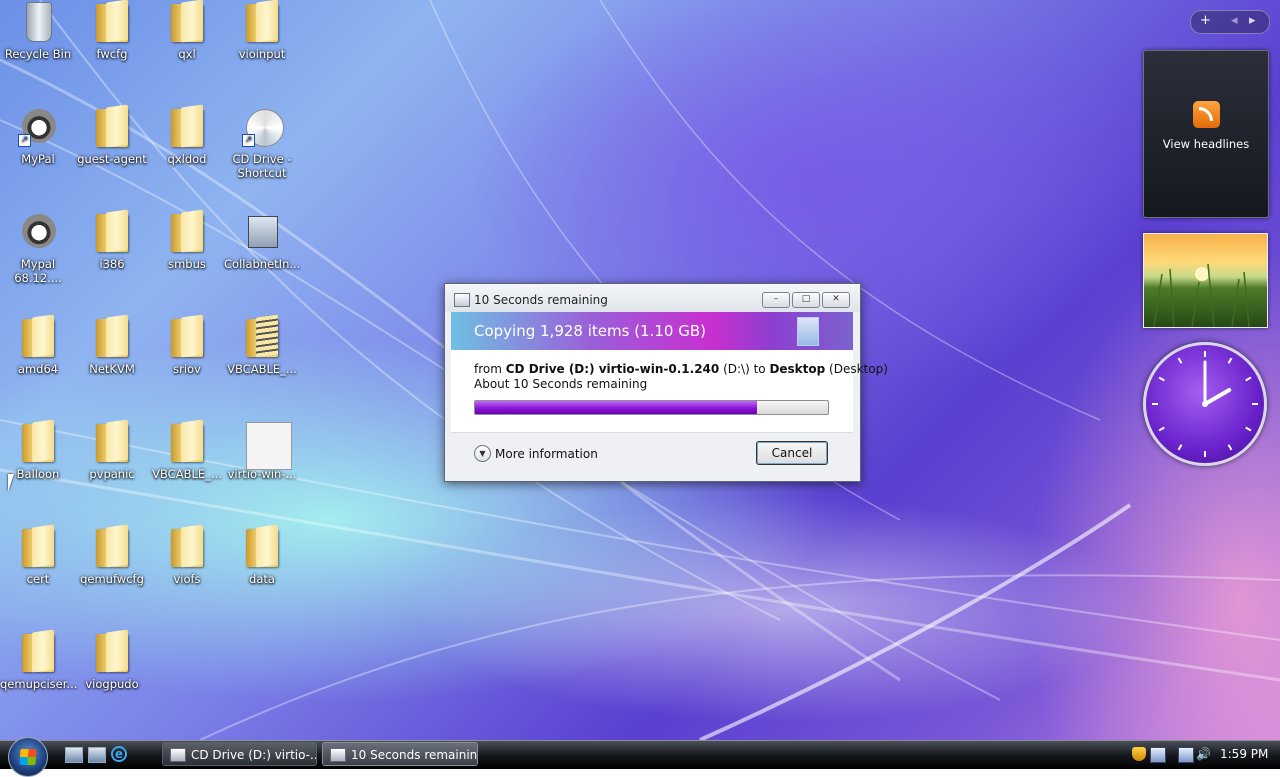 This screenshot has width=1280, height=777. Describe the element at coordinates (112, 684) in the screenshot. I see `desktop-icon-label: viogpudo` at that location.